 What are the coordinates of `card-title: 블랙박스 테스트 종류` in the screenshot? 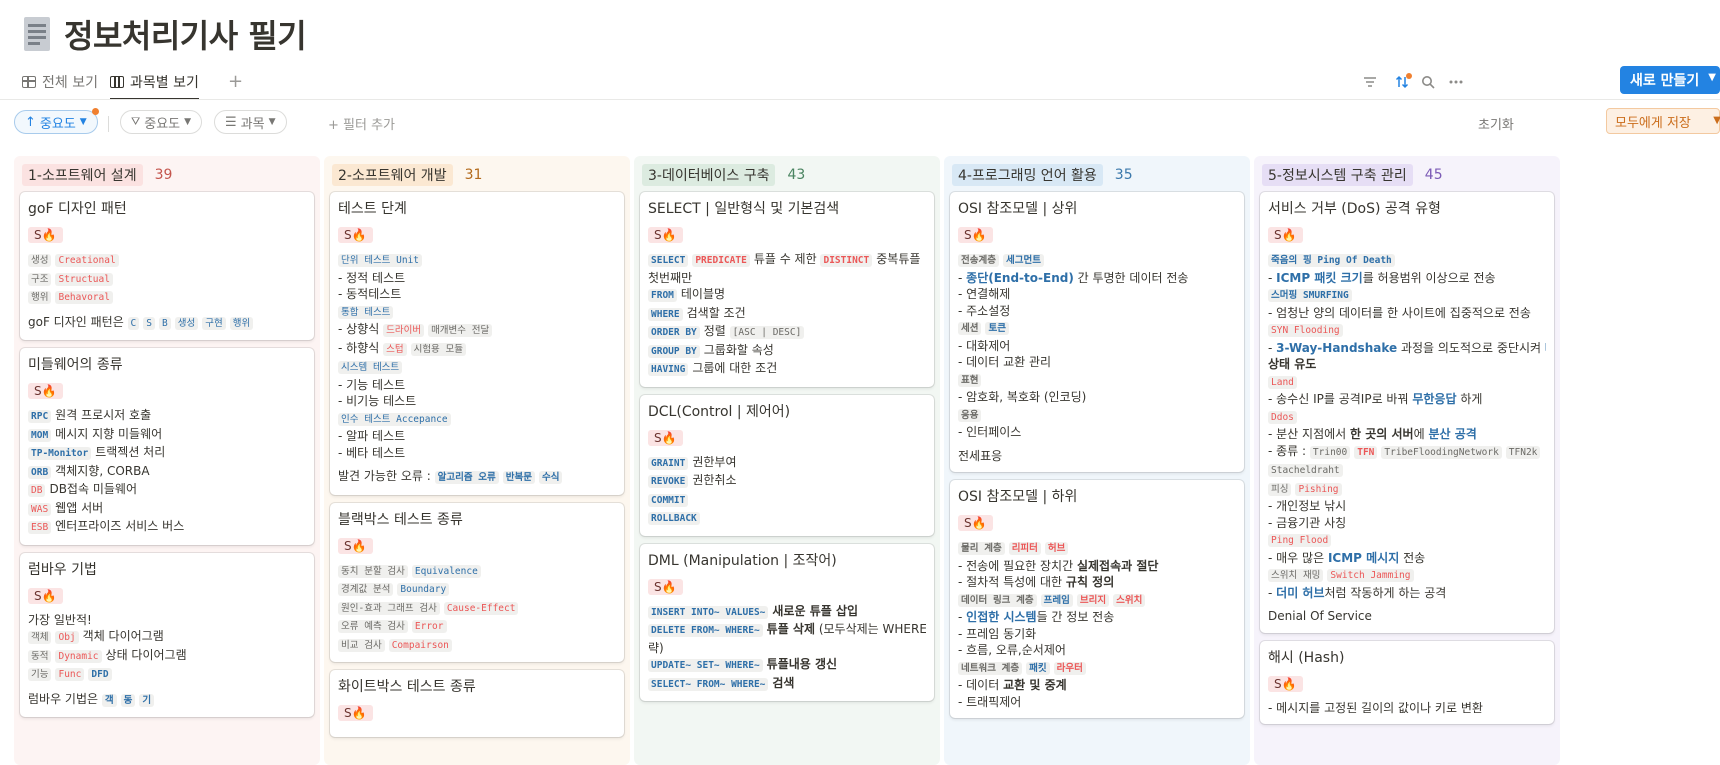 It's located at (400, 519).